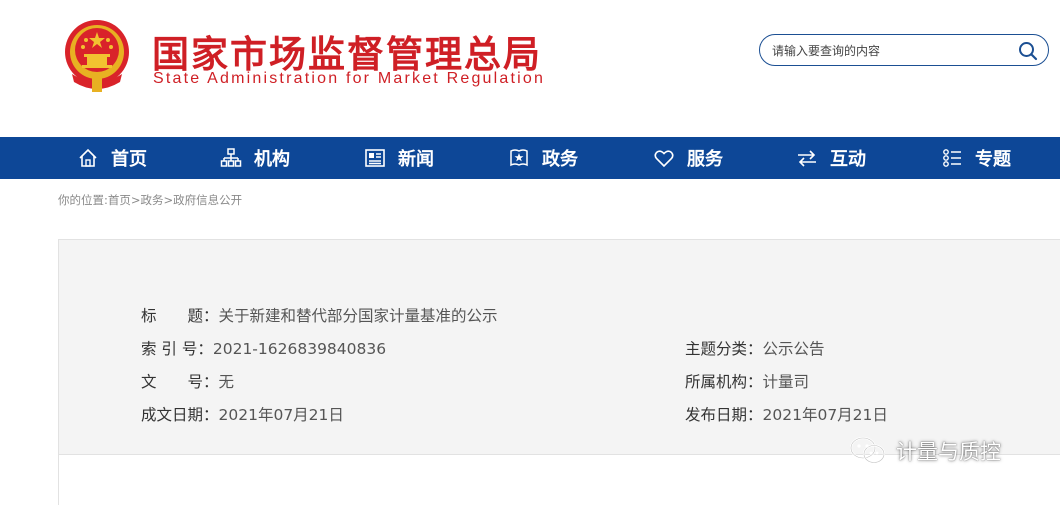 This screenshot has height=505, width=1060. What do you see at coordinates (281, 415) in the screenshot?
I see `created-date-value: 2021年07月21日` at bounding box center [281, 415].